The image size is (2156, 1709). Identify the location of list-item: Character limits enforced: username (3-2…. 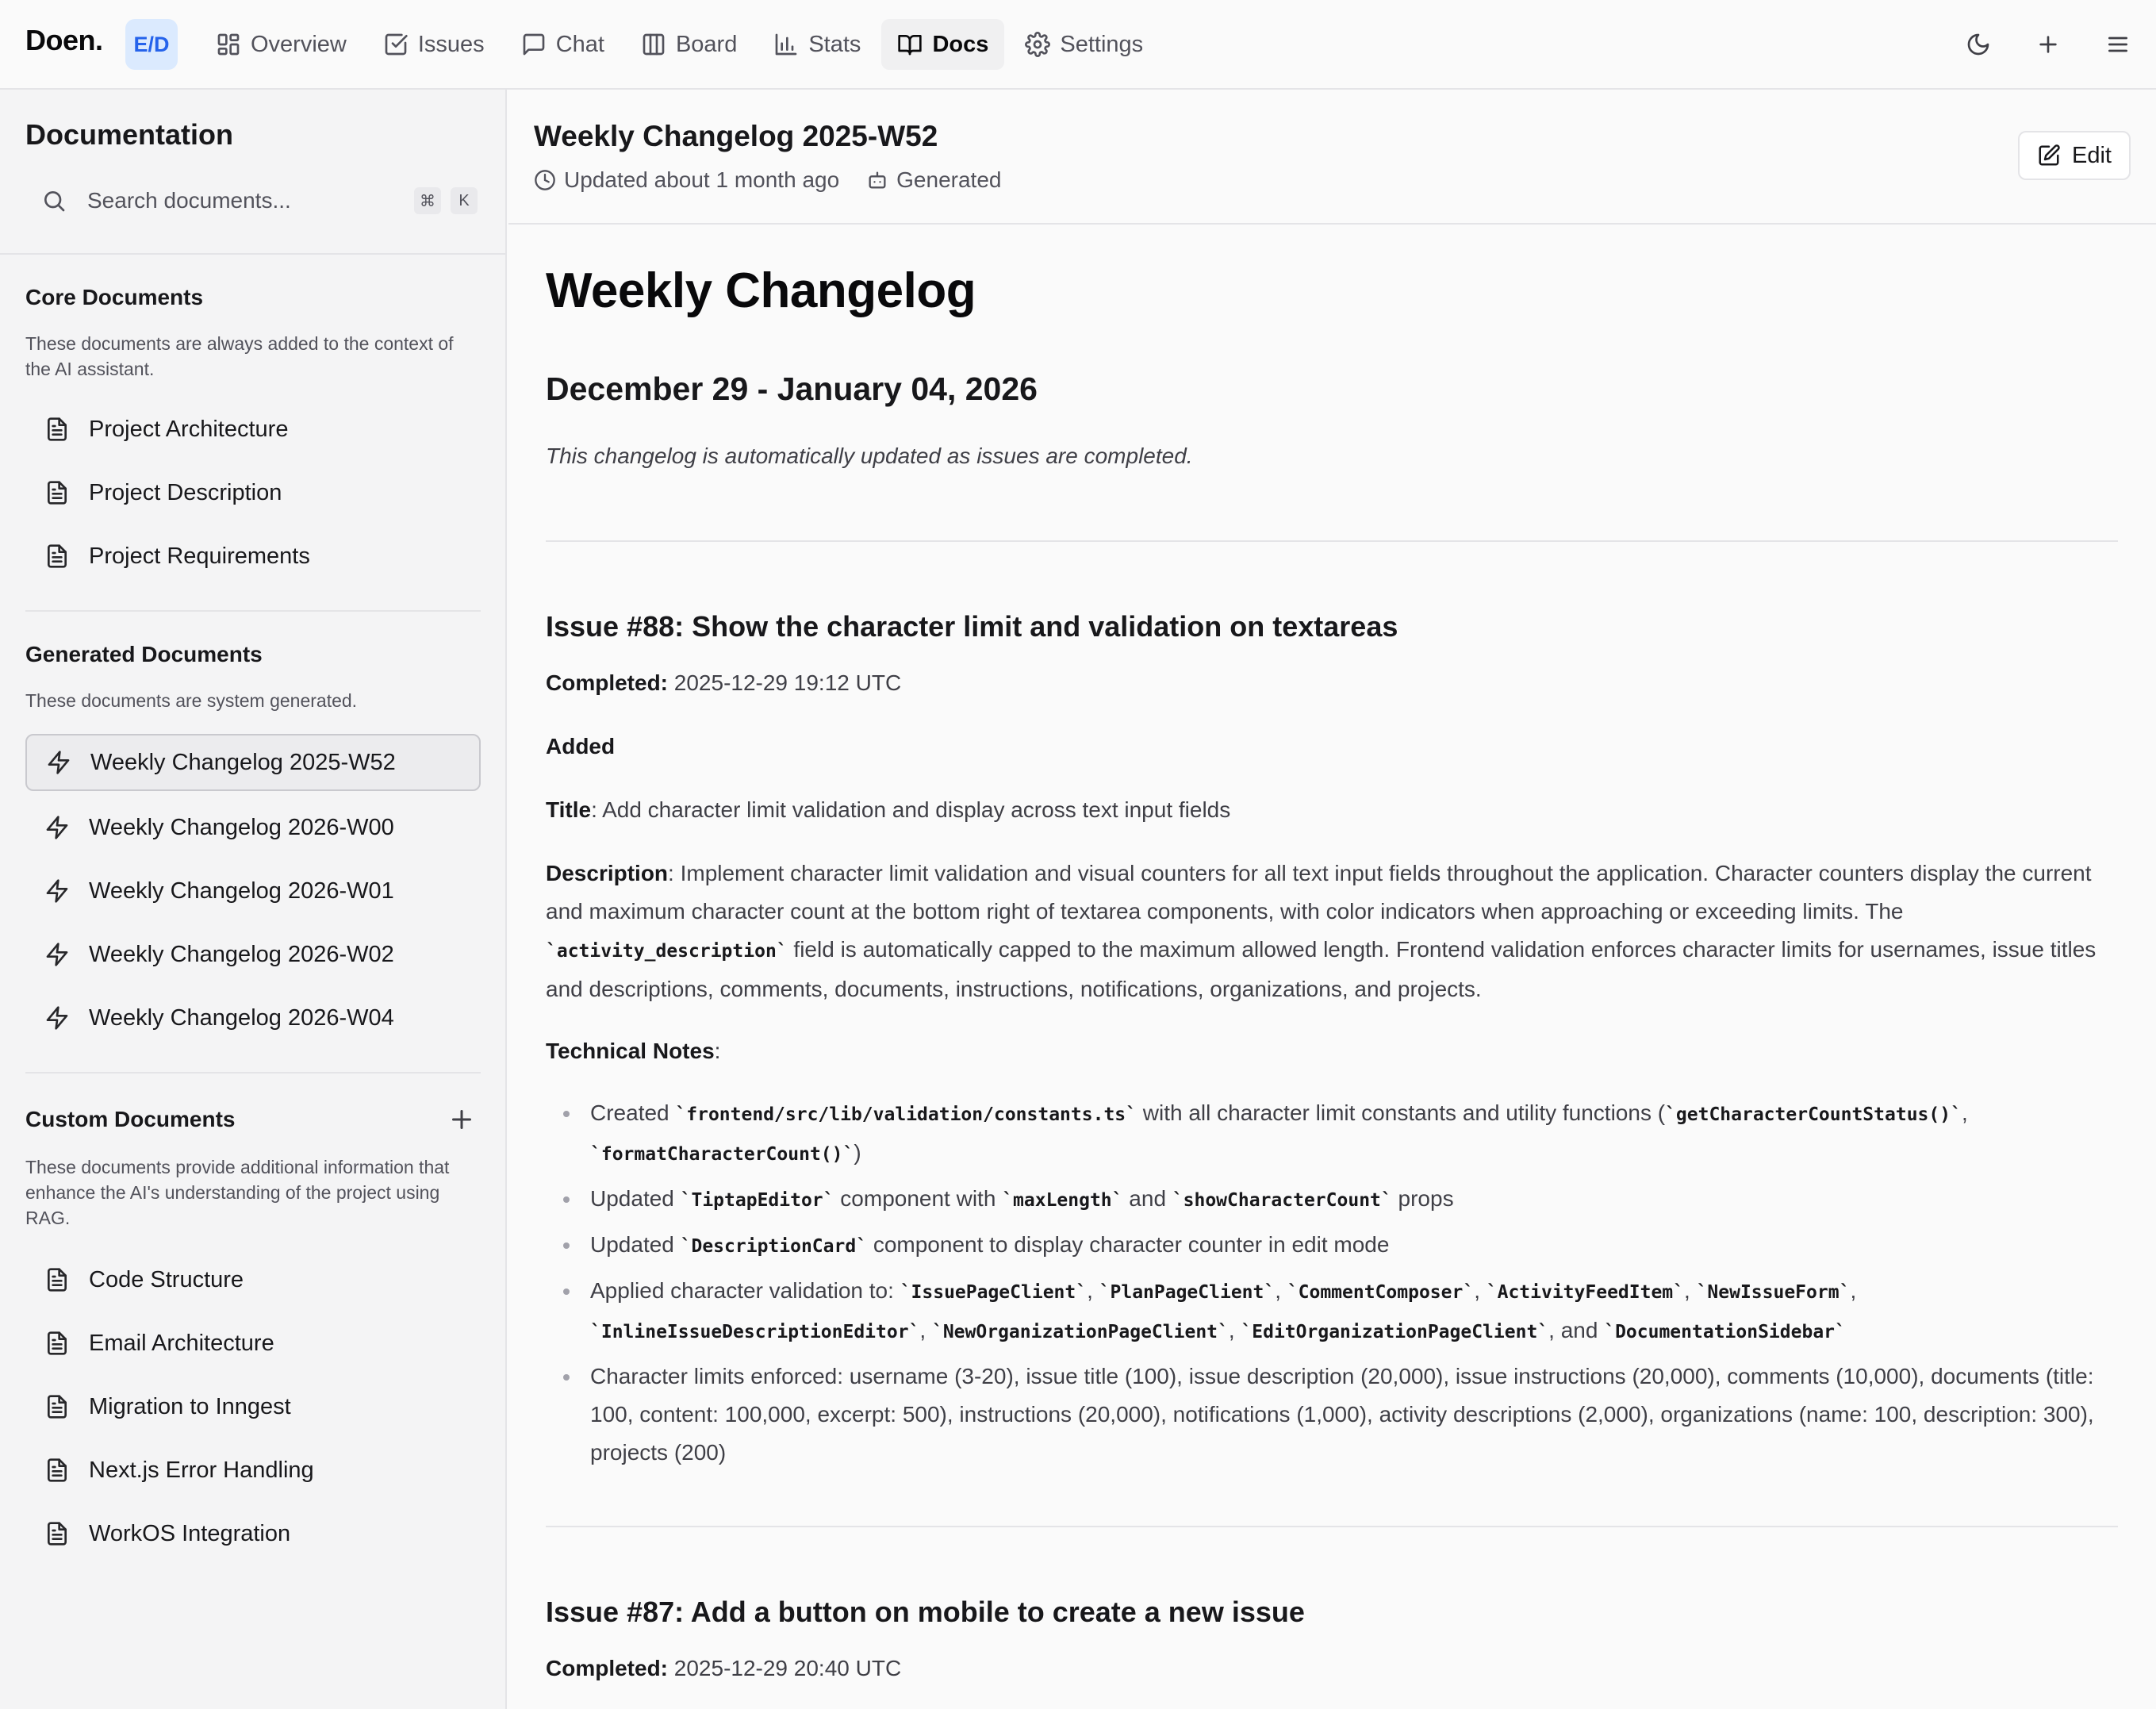
(1331, 1415).